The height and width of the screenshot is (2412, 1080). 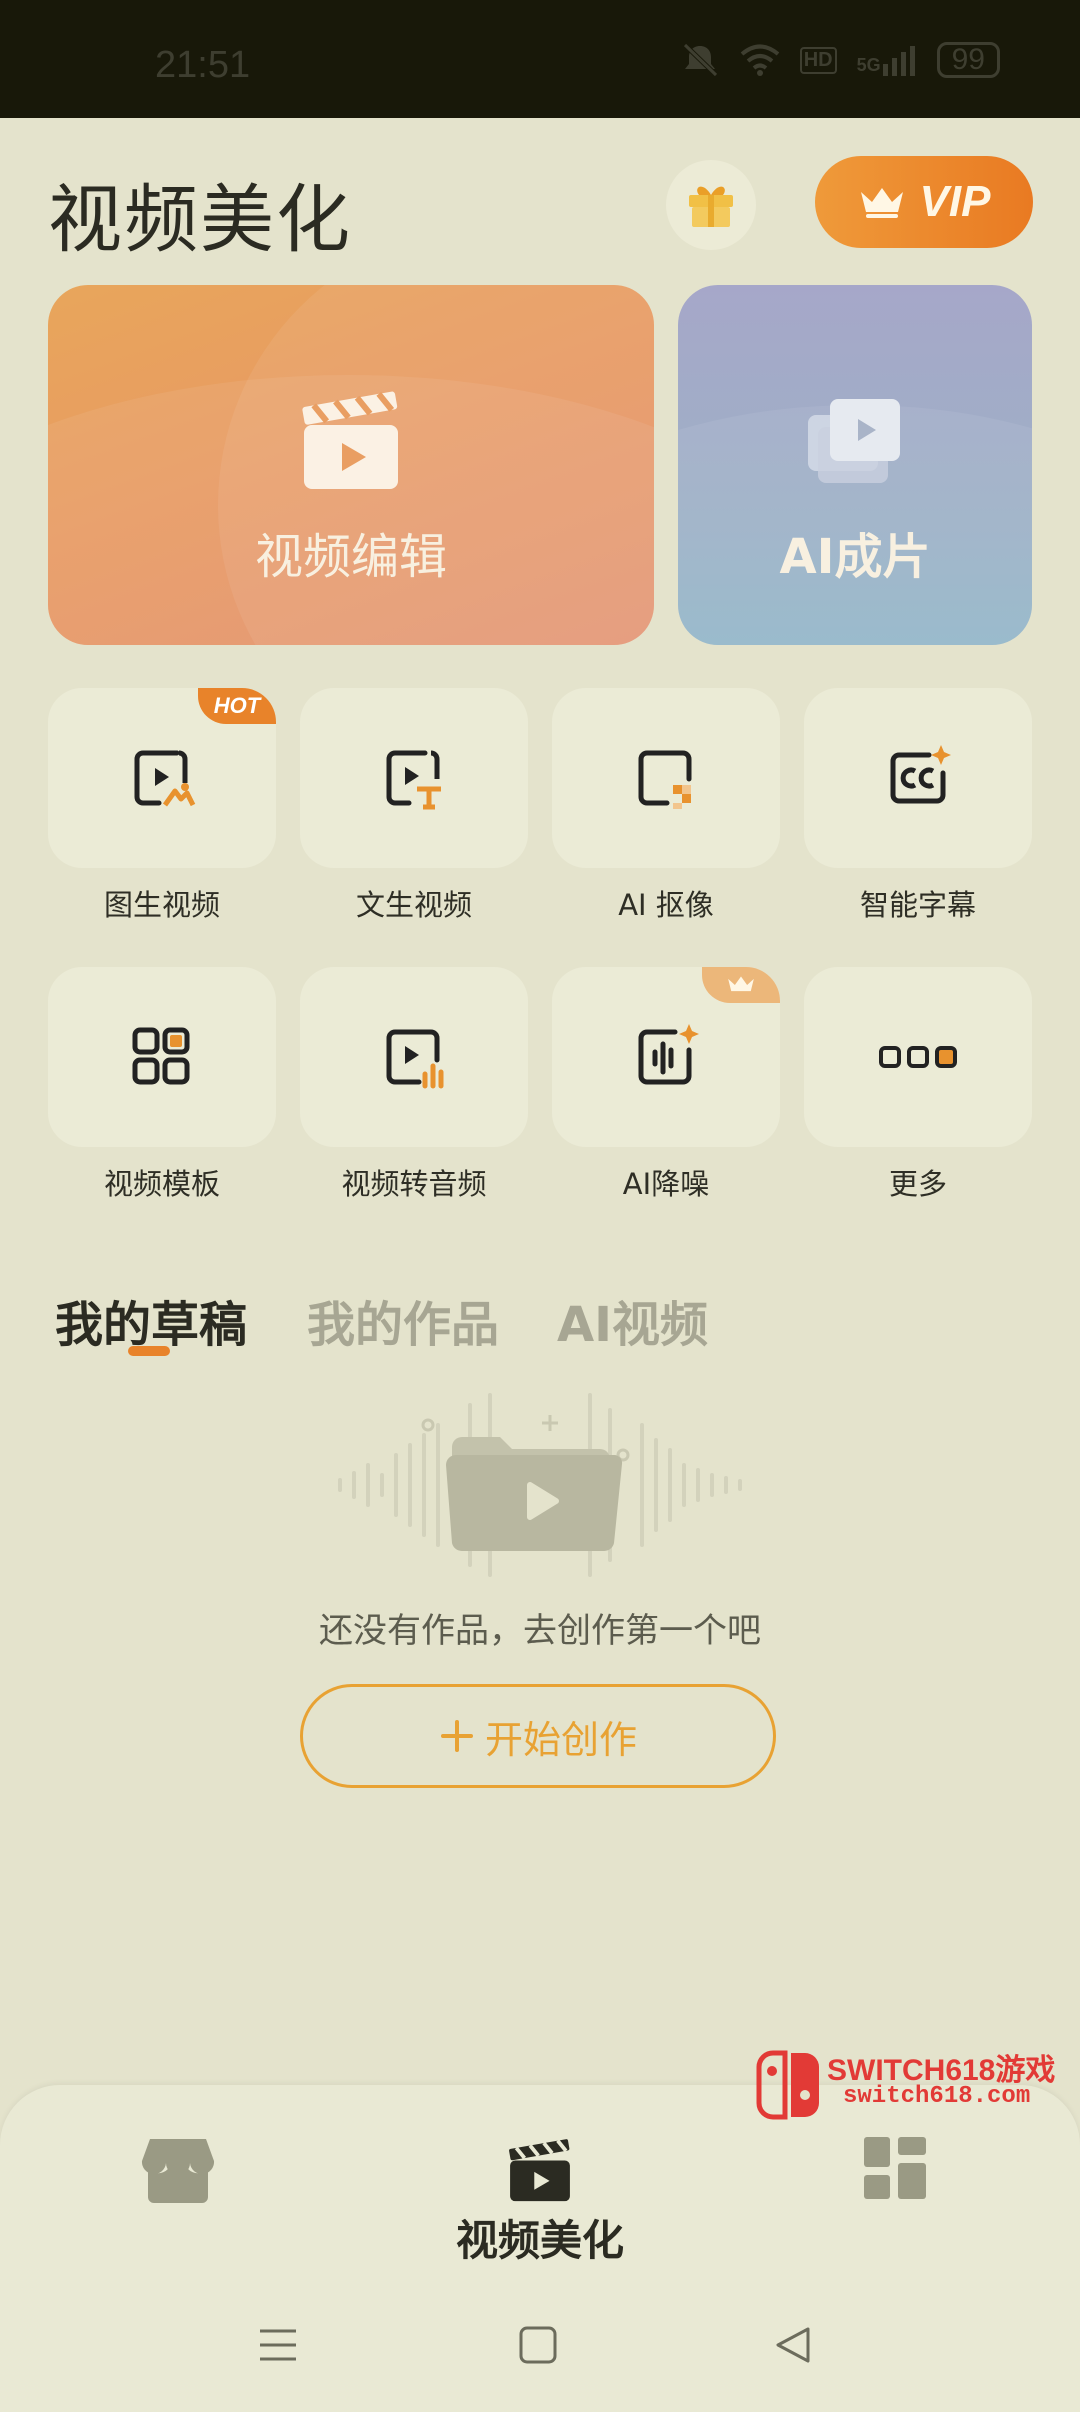 I want to click on empty-folder-illustration, so click(x=540, y=1485).